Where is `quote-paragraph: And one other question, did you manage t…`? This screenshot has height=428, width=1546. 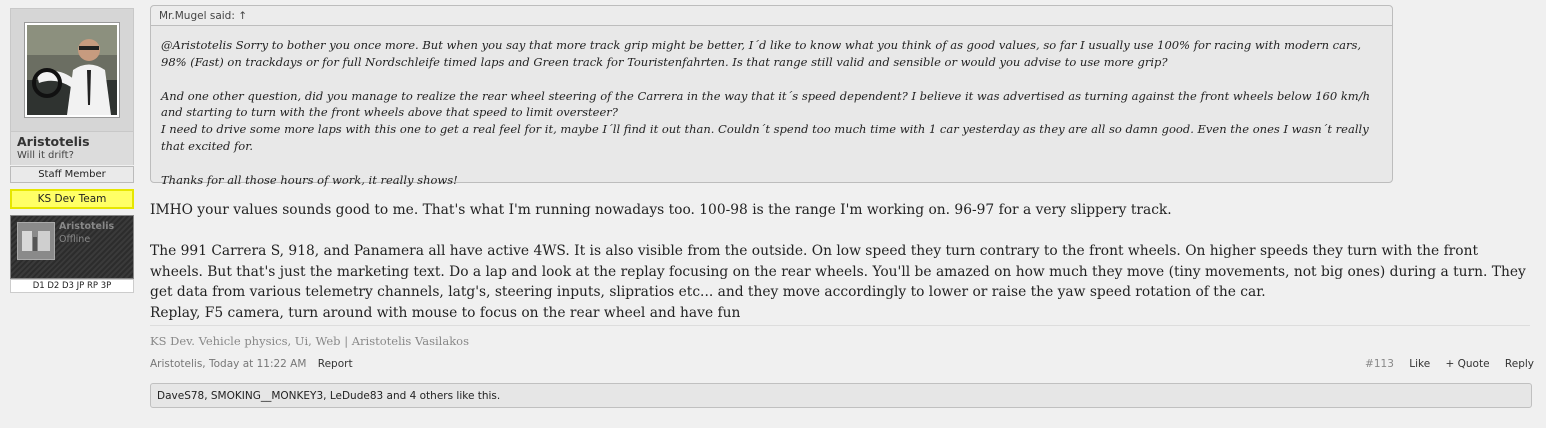 quote-paragraph: And one other question, did you manage t… is located at coordinates (765, 104).